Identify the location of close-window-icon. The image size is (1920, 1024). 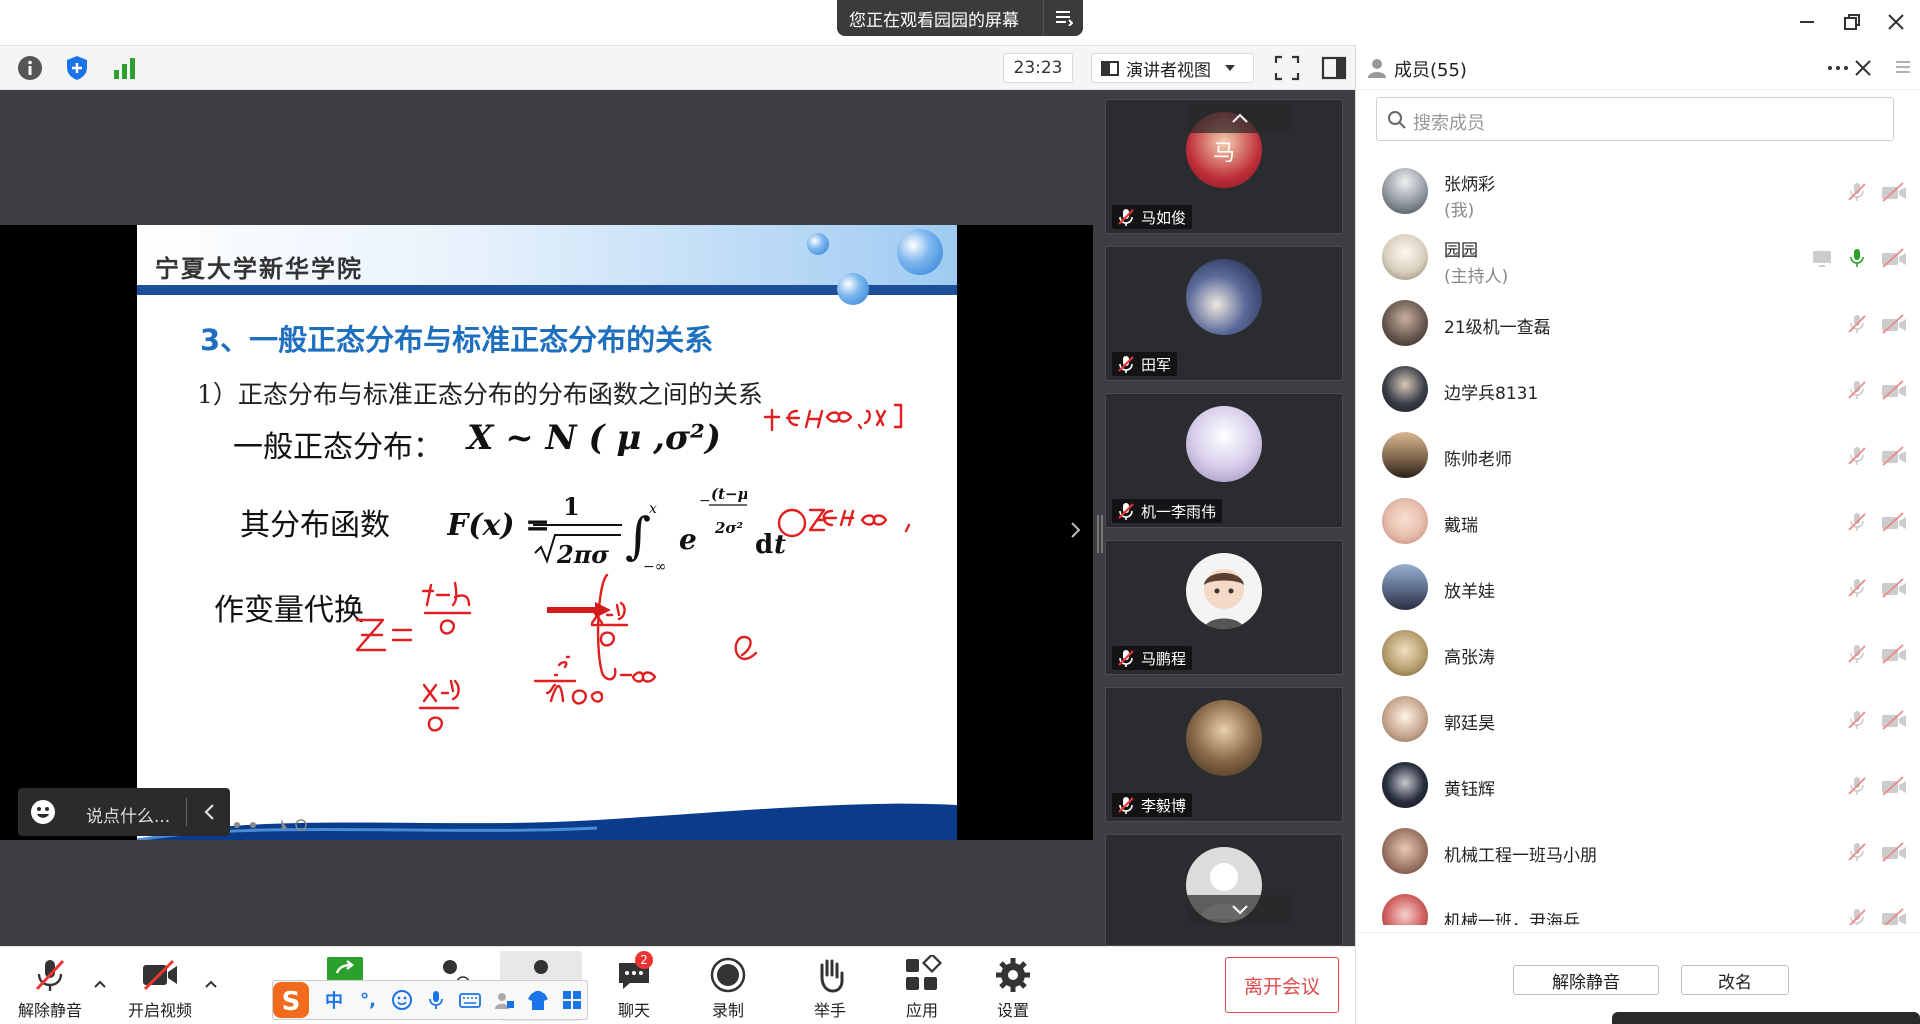
(1896, 22).